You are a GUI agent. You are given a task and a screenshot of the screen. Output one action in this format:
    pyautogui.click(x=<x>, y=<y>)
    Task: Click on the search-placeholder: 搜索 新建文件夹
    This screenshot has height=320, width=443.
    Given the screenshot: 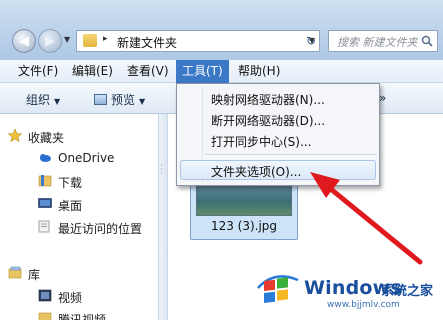 What is the action you would take?
    pyautogui.click(x=377, y=42)
    